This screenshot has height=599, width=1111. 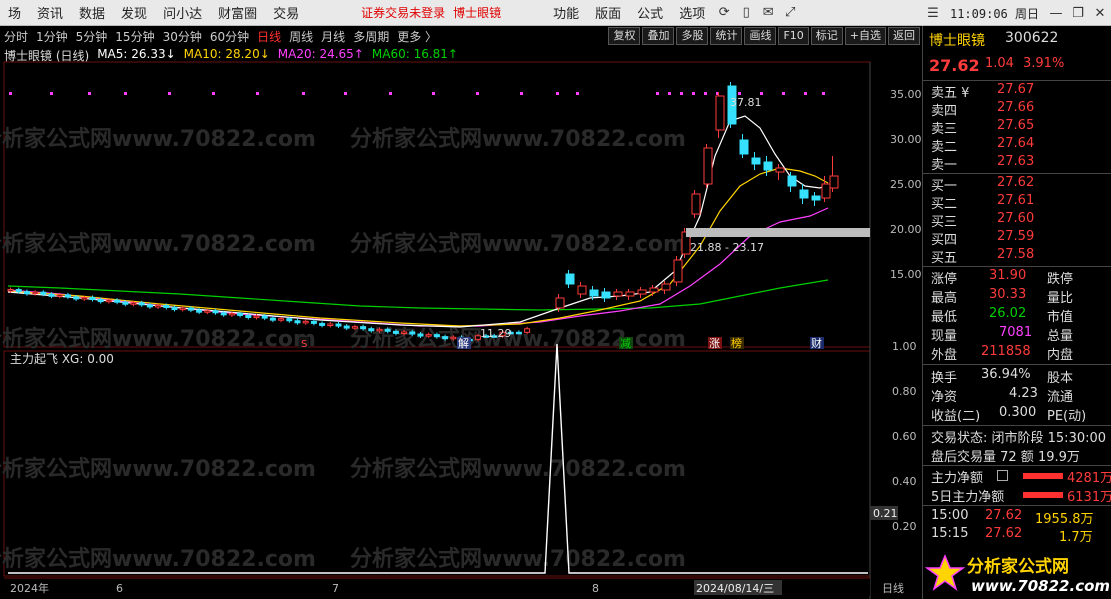 I want to click on tab-5min: 5分钟, so click(x=92, y=36).